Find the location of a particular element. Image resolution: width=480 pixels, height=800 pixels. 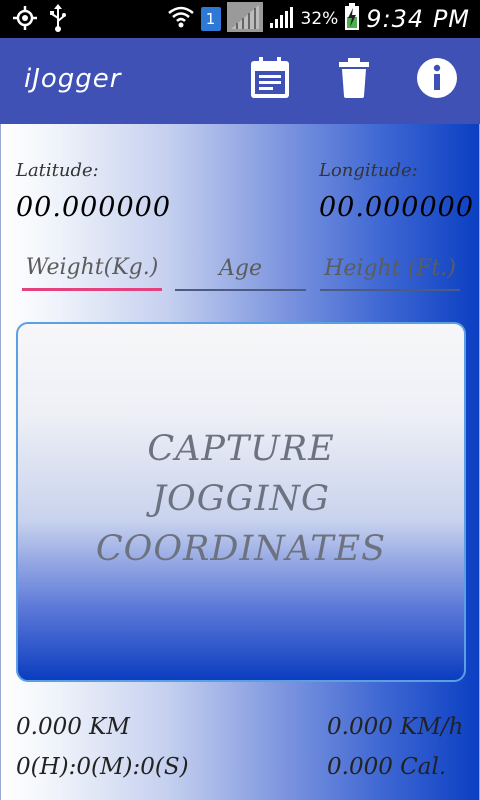

app-title: iJogger is located at coordinates (73, 79).